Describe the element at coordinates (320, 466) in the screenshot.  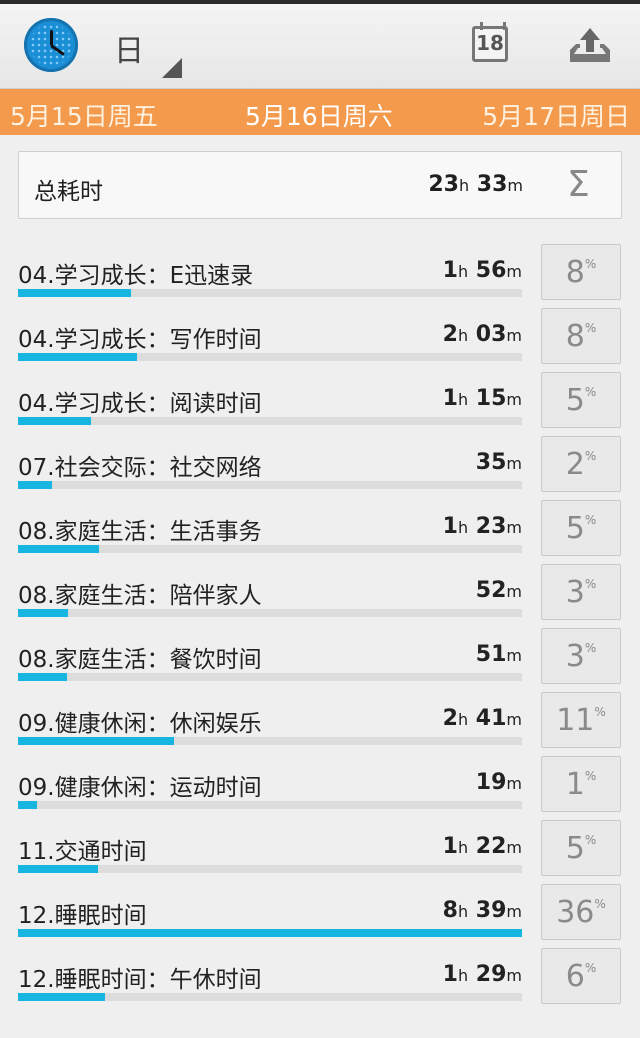
I see `list-item: 07.社会交际：社交网络 35m 2%` at that location.